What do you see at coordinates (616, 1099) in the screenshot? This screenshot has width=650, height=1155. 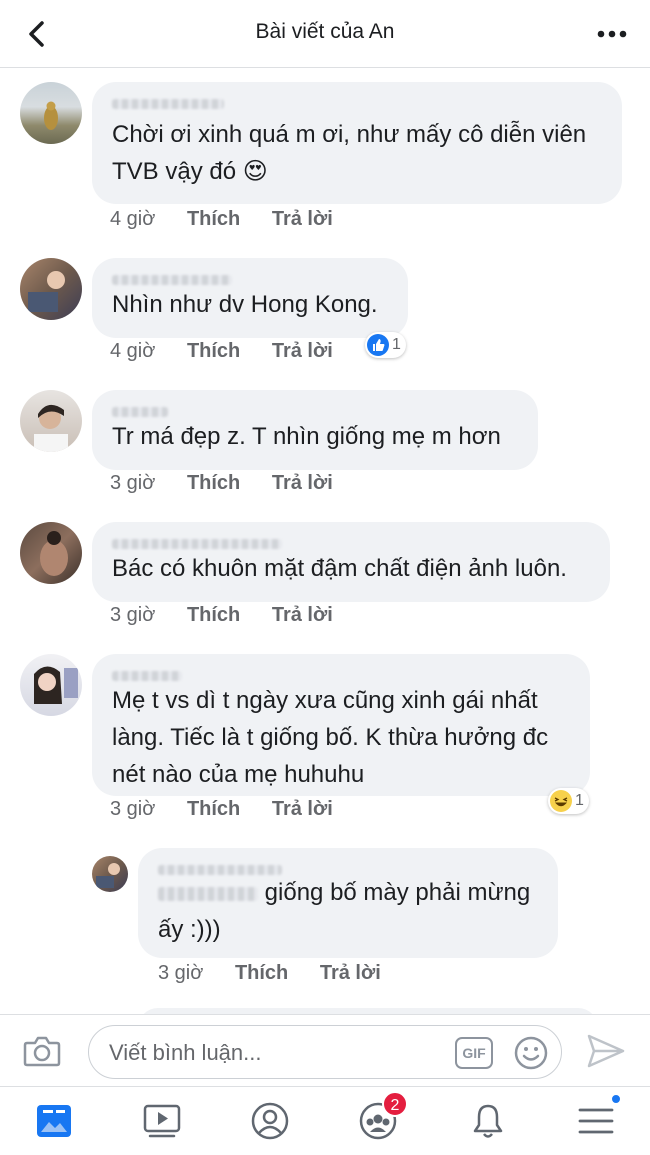 I see `menu-notification-dot` at bounding box center [616, 1099].